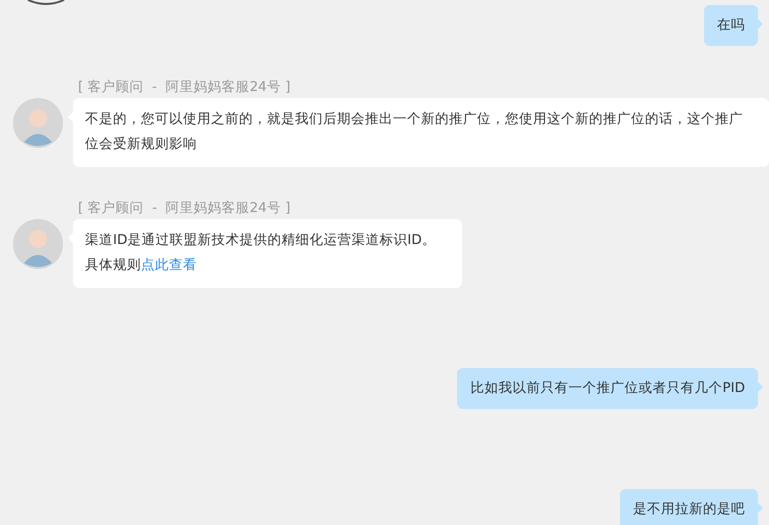 The height and width of the screenshot is (525, 769). What do you see at coordinates (169, 265) in the screenshot?
I see `view-link: 点此查看` at bounding box center [169, 265].